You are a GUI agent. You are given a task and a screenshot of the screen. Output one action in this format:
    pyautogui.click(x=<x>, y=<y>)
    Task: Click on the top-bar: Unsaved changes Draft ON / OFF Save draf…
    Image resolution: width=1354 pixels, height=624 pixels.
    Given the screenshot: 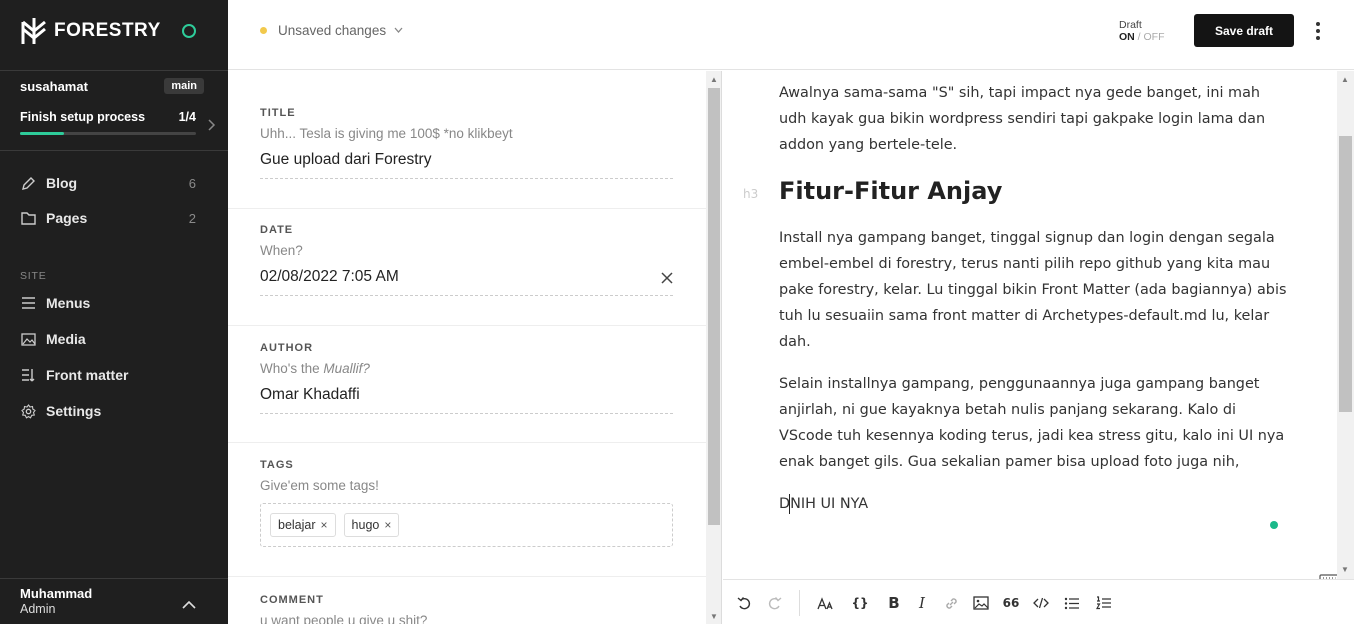 What is the action you would take?
    pyautogui.click(x=791, y=35)
    